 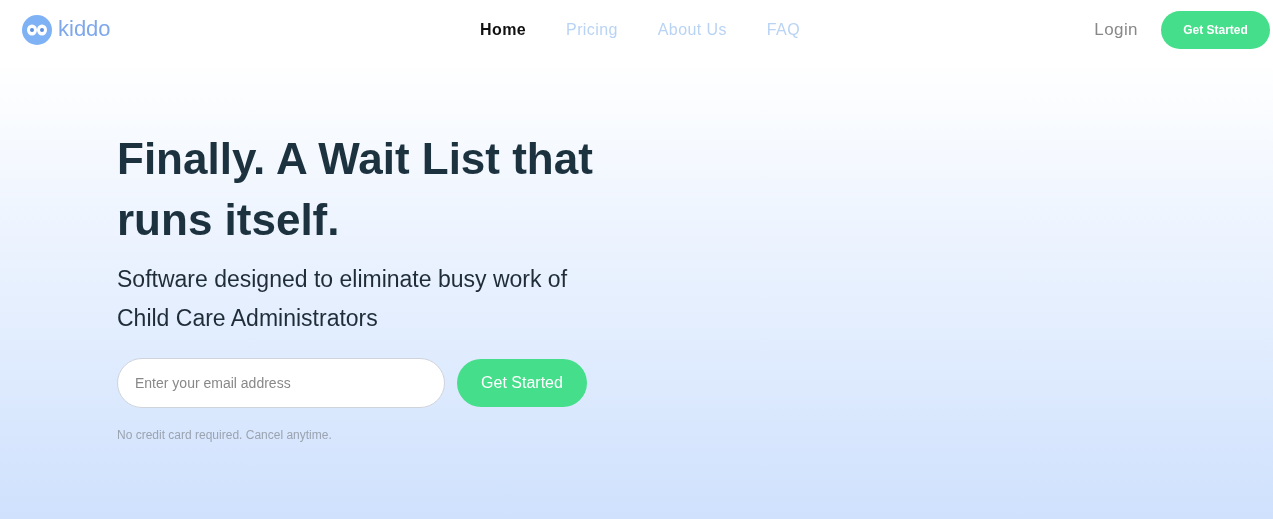 I want to click on hero-heading: Finally. A Wait List that runs itself., so click(x=355, y=189).